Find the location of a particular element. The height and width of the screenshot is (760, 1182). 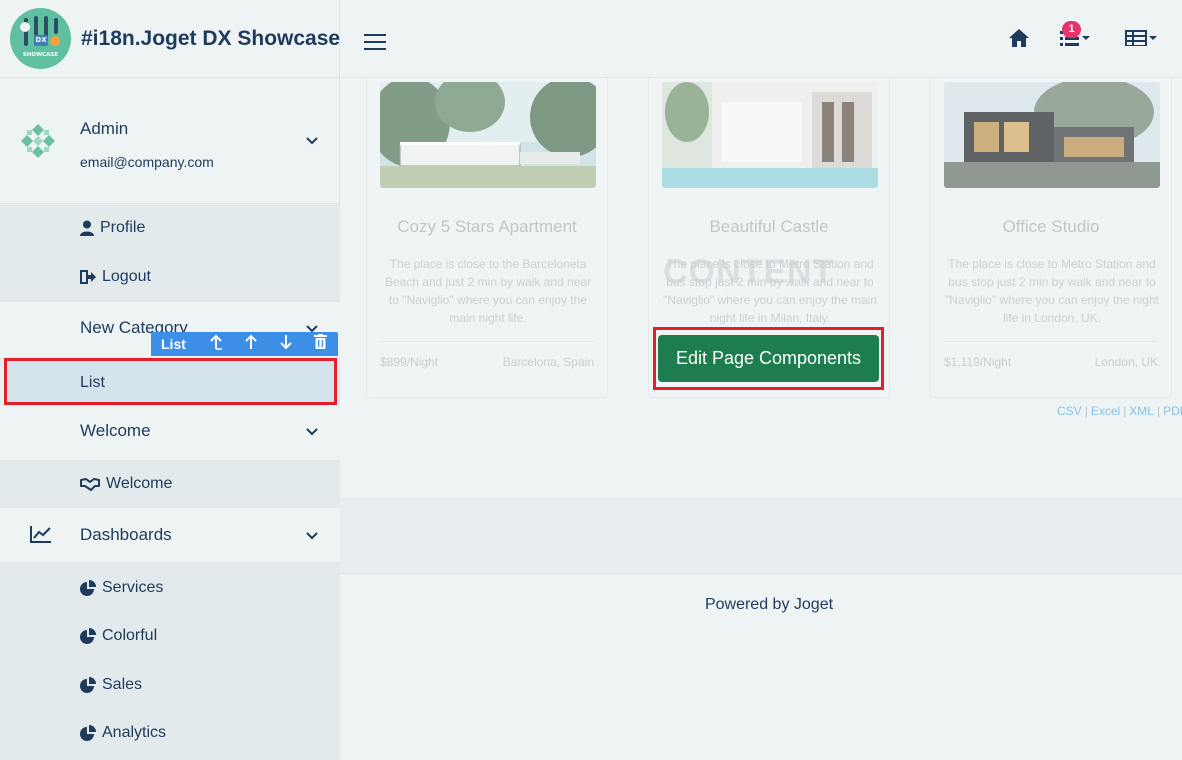

sidebar-group-dashboards: Dashboards is located at coordinates (126, 535).